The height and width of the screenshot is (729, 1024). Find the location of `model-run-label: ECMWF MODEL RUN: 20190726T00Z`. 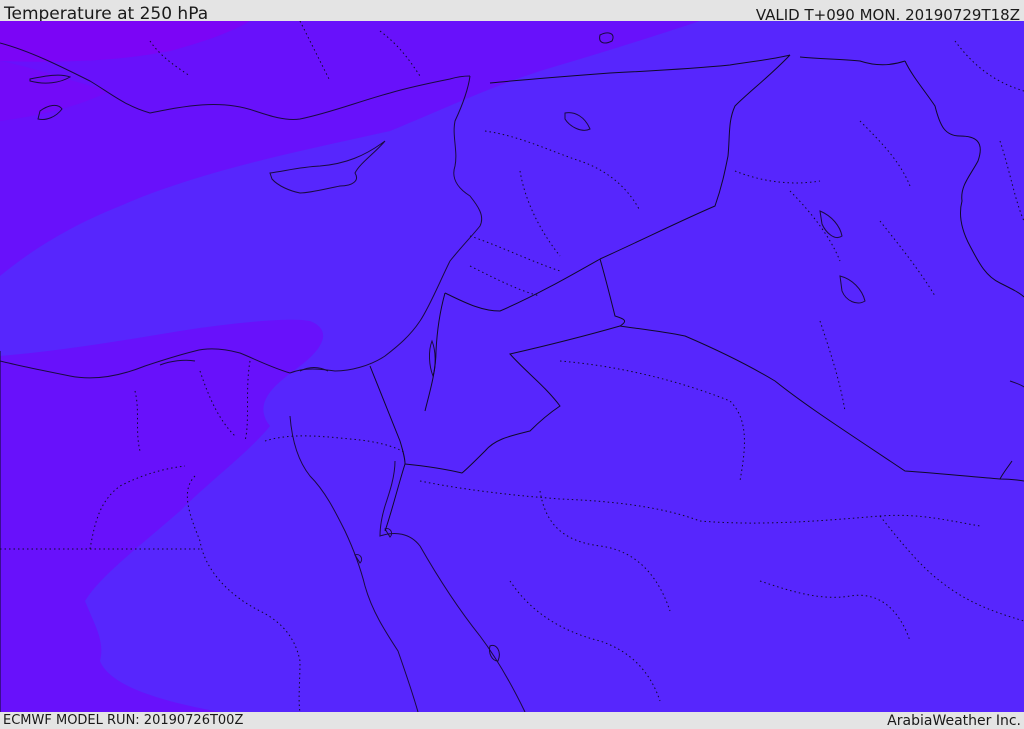

model-run-label: ECMWF MODEL RUN: 20190726T00Z is located at coordinates (123, 720).